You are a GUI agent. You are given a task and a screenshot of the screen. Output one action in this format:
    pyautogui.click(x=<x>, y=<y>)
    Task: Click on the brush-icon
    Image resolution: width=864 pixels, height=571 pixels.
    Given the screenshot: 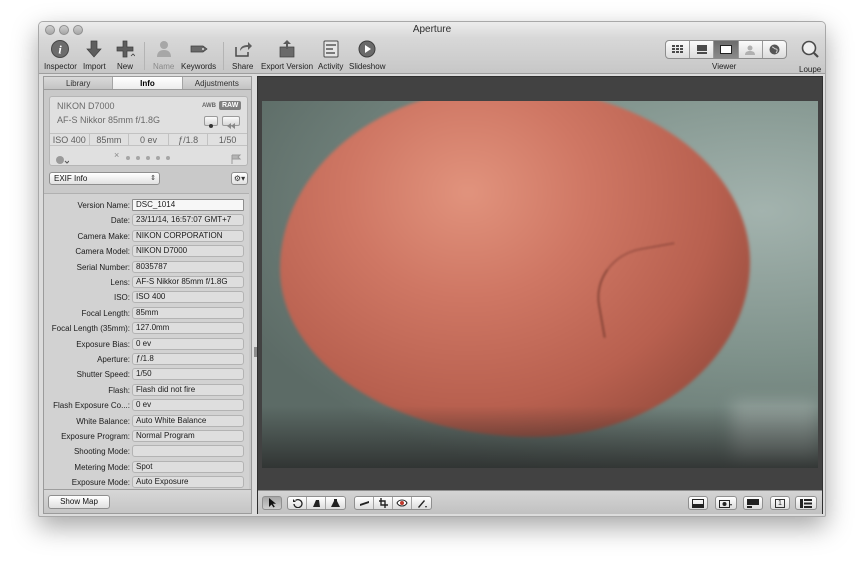 What is the action you would take?
    pyautogui.click(x=422, y=504)
    